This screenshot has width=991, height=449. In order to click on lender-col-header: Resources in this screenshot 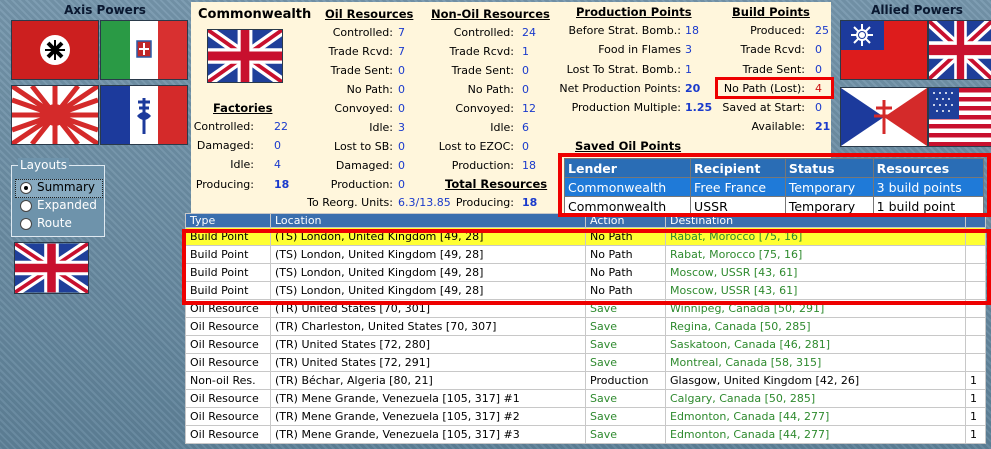, I will do `click(928, 168)`.